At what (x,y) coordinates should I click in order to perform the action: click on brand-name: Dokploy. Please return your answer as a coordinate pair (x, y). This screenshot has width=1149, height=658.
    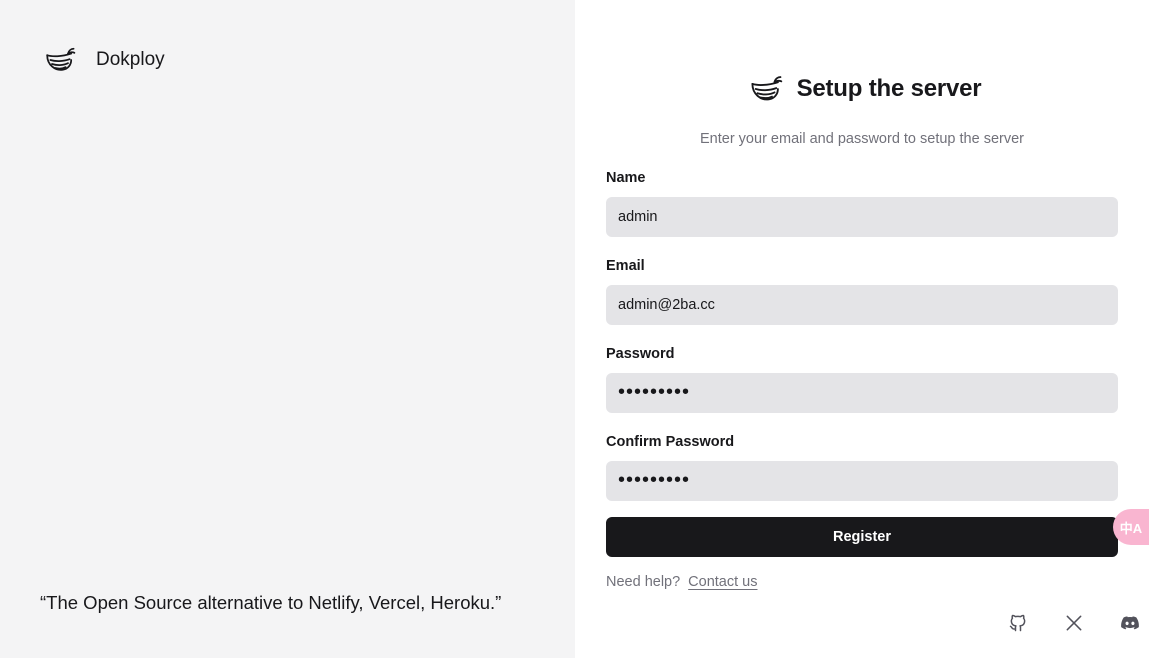
    Looking at the image, I should click on (130, 59).